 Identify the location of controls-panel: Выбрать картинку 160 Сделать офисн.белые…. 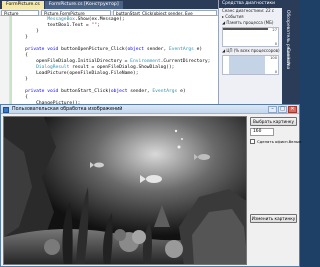
(275, 190).